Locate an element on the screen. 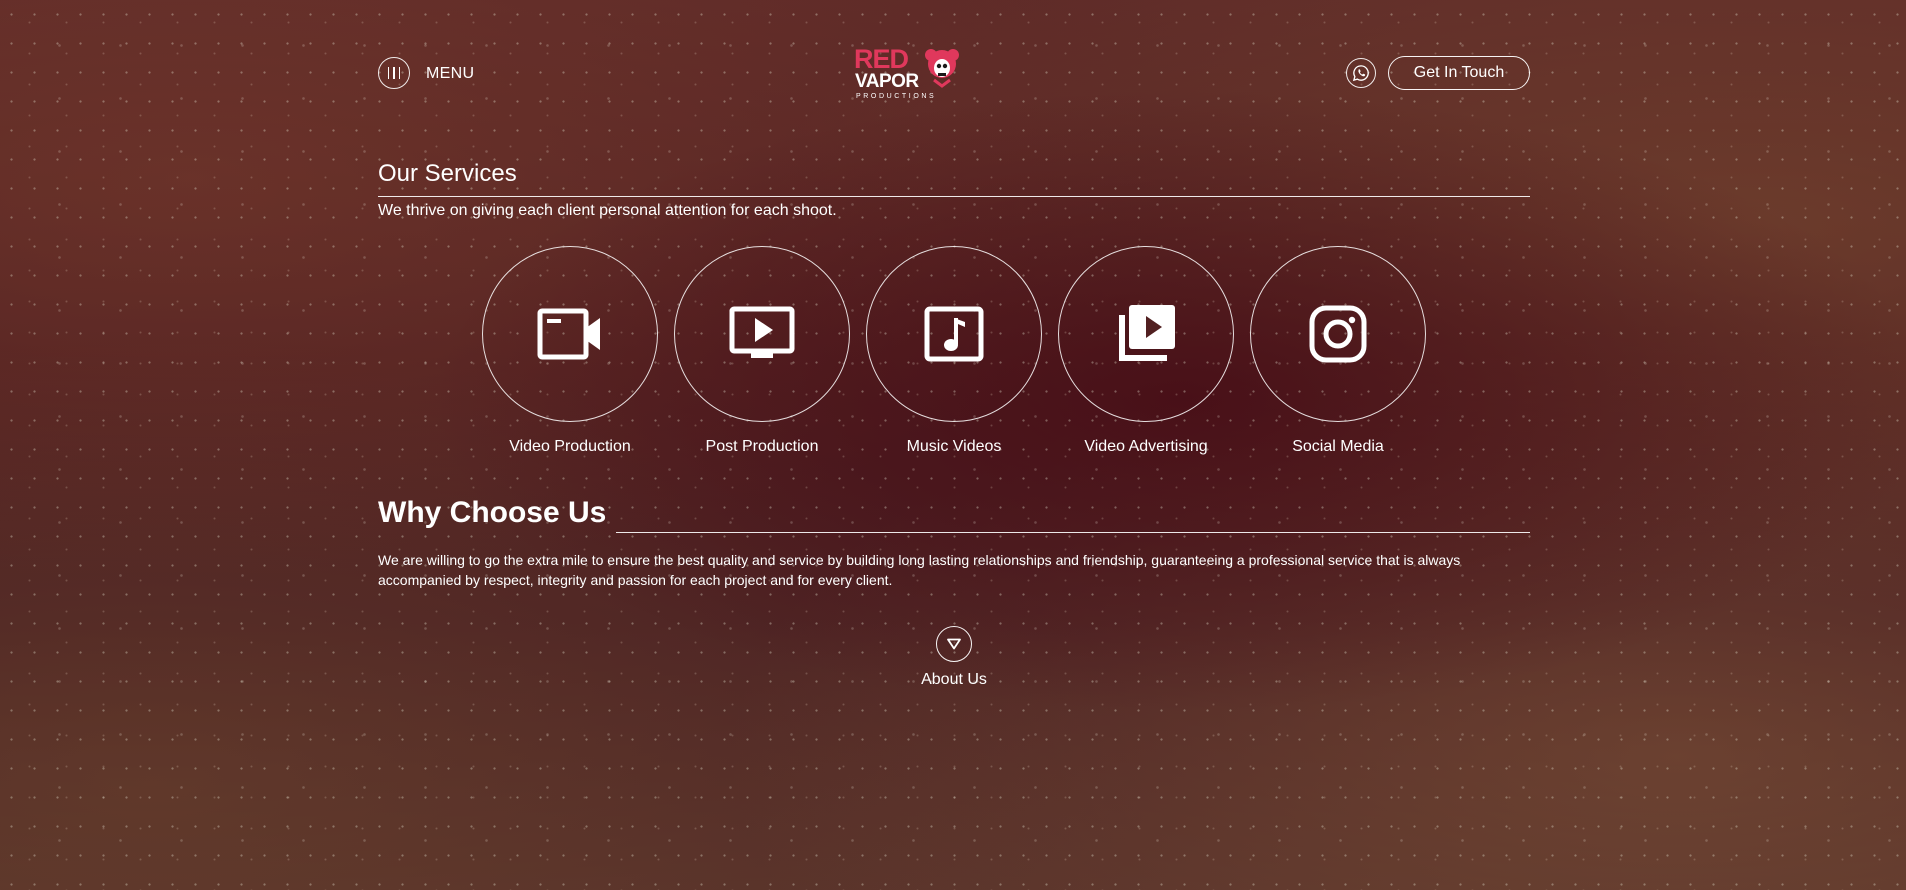 This screenshot has height=890, width=1906. menu-toggle-button is located at coordinates (394, 73).